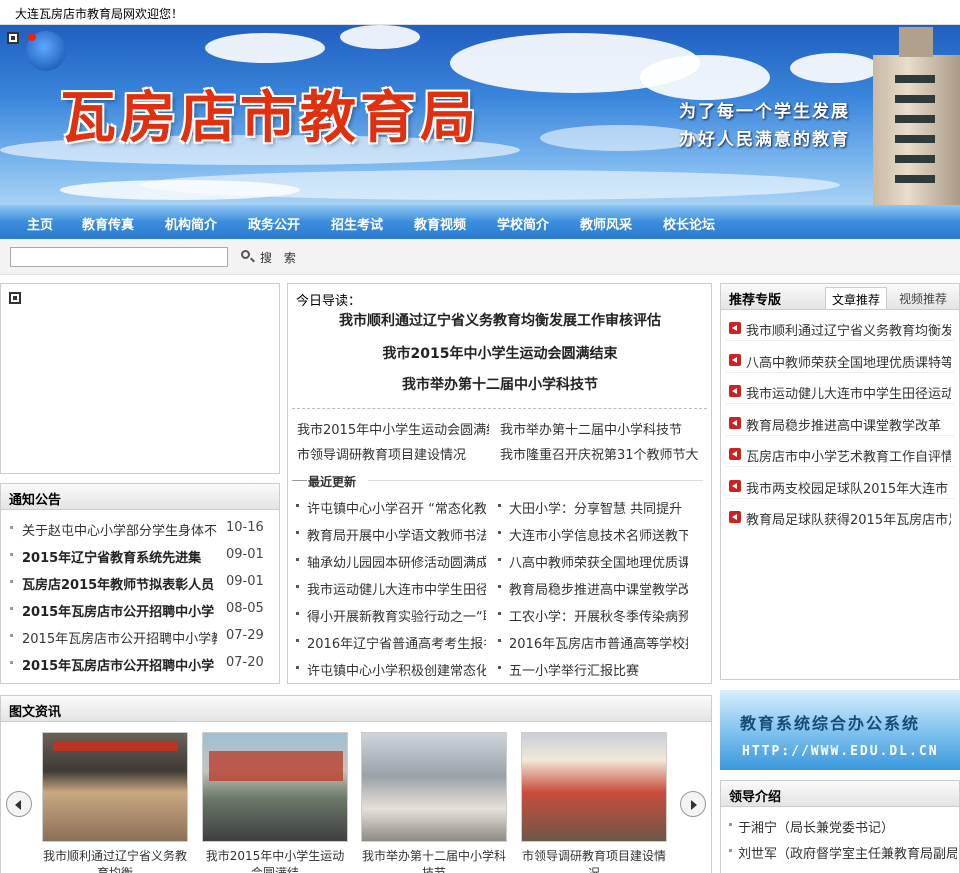 The image size is (960, 873). I want to click on recommend-item: 教育局足球队获得2015年瓦房店市足, so click(840, 518).